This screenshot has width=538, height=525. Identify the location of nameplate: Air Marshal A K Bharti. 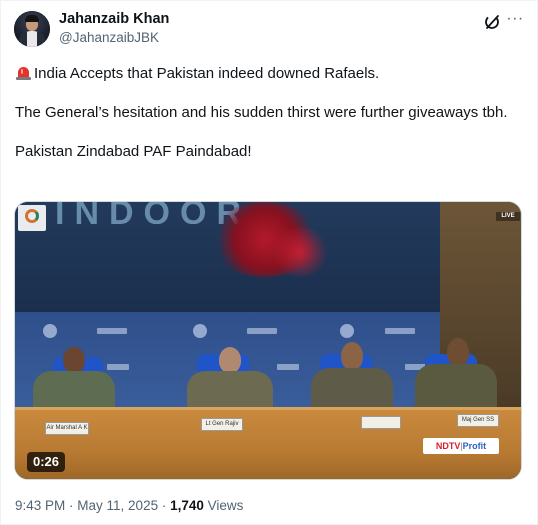
(67, 428).